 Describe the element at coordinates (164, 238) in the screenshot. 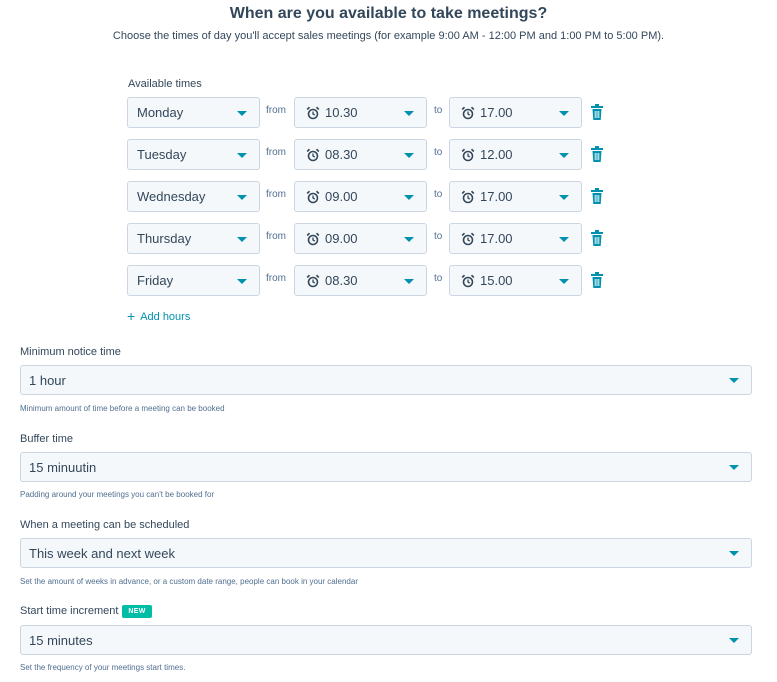

I see `day-value: Thursday` at that location.